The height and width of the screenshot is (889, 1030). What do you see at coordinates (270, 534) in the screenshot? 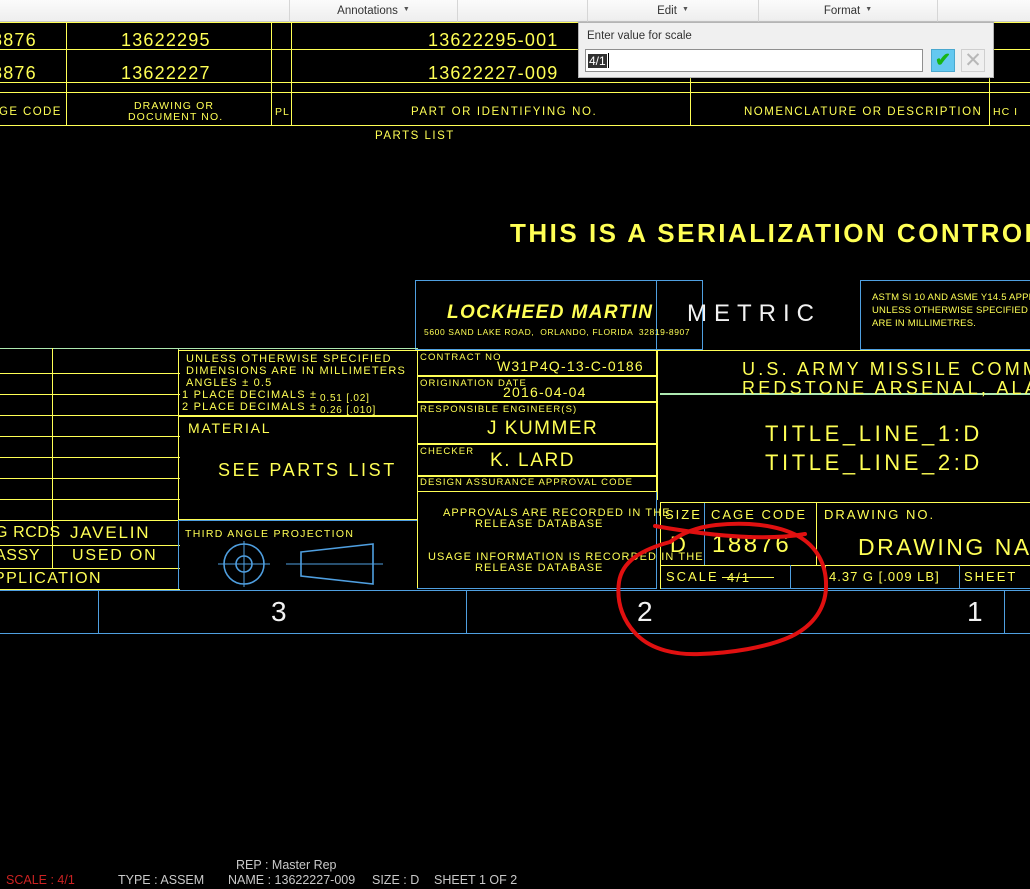
I see `projection-label: THIRD ANGLE PROJECTION` at bounding box center [270, 534].